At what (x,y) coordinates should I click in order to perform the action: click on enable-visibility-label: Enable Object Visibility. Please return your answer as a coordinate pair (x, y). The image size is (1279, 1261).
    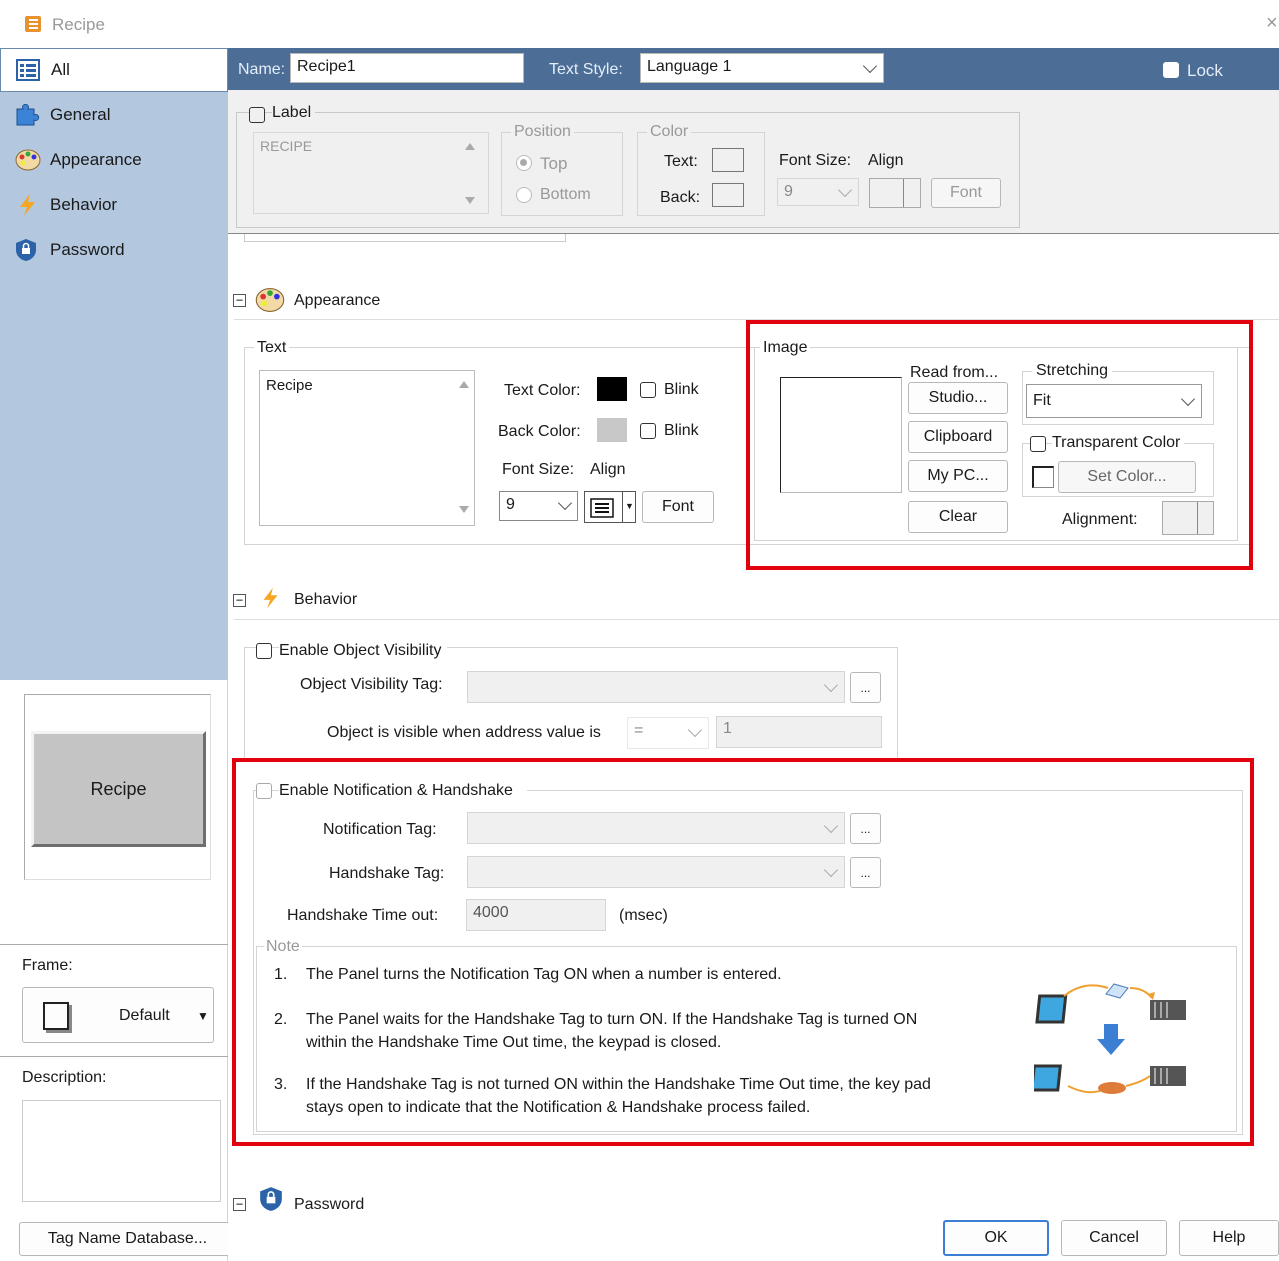
    Looking at the image, I should click on (363, 651).